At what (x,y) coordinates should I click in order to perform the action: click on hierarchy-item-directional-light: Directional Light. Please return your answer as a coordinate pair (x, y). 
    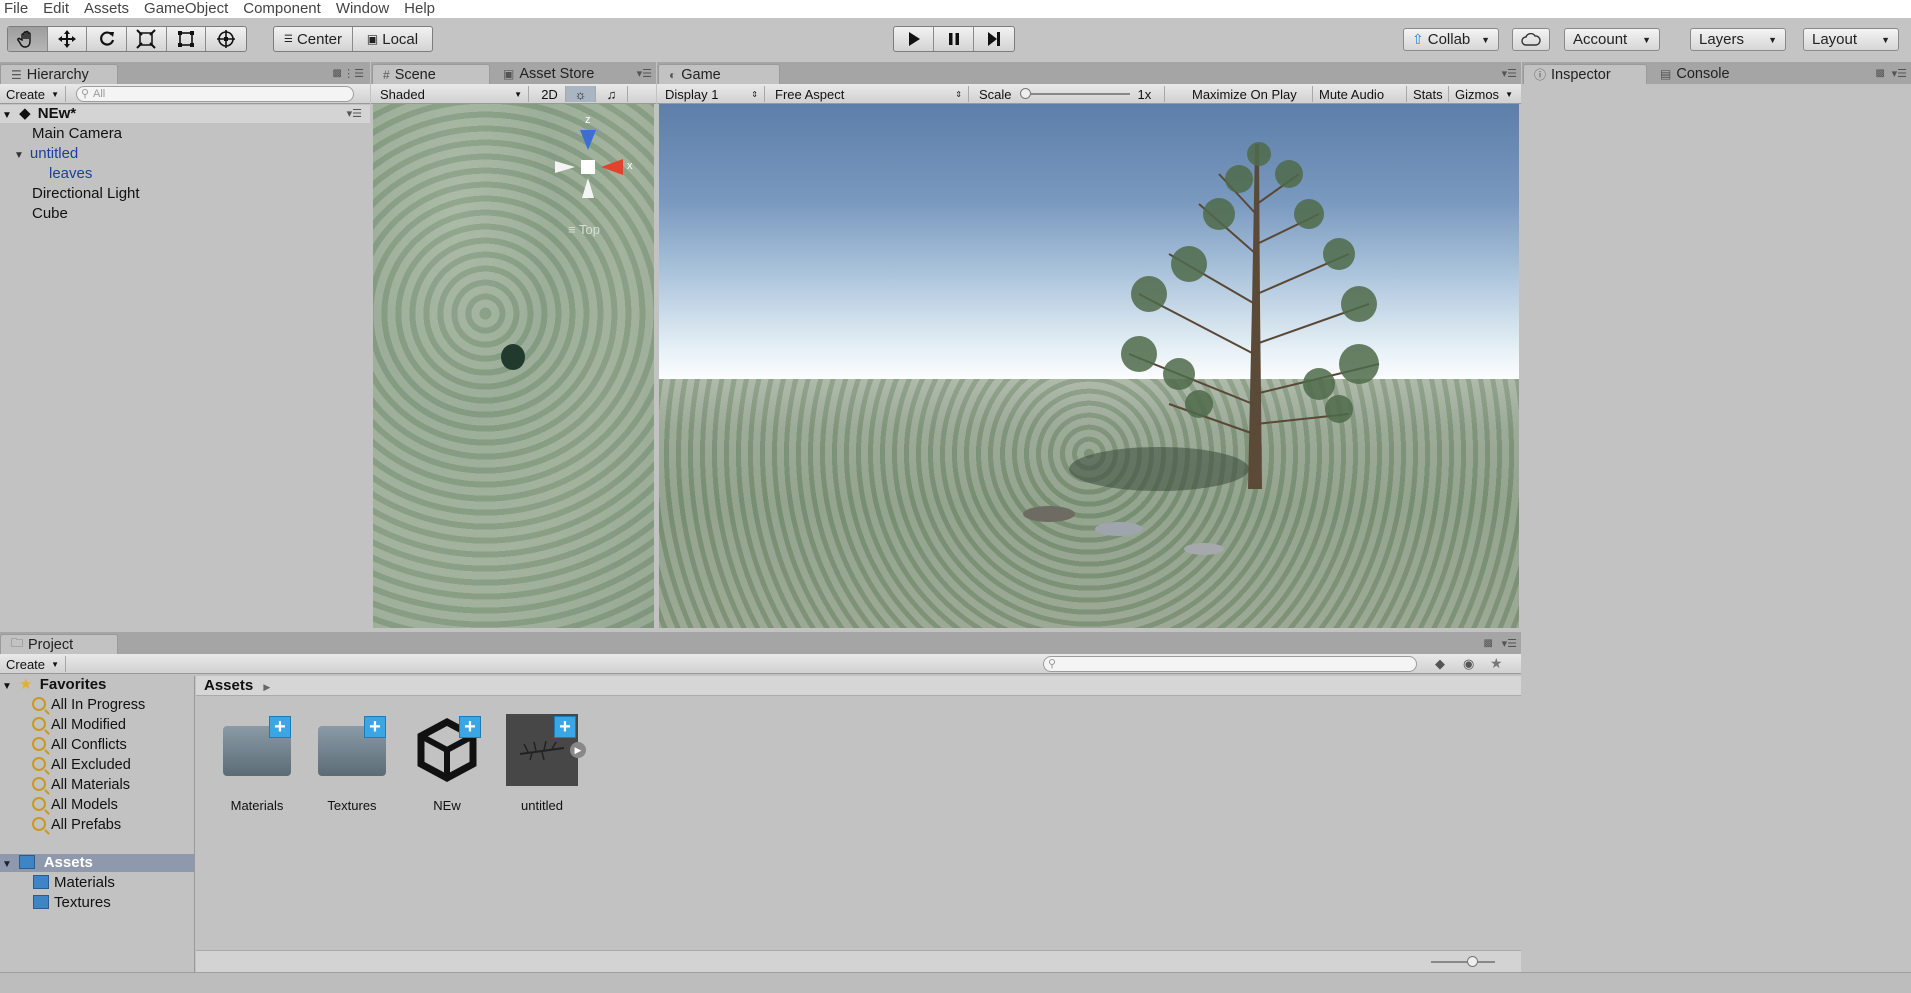
    Looking at the image, I should click on (86, 194).